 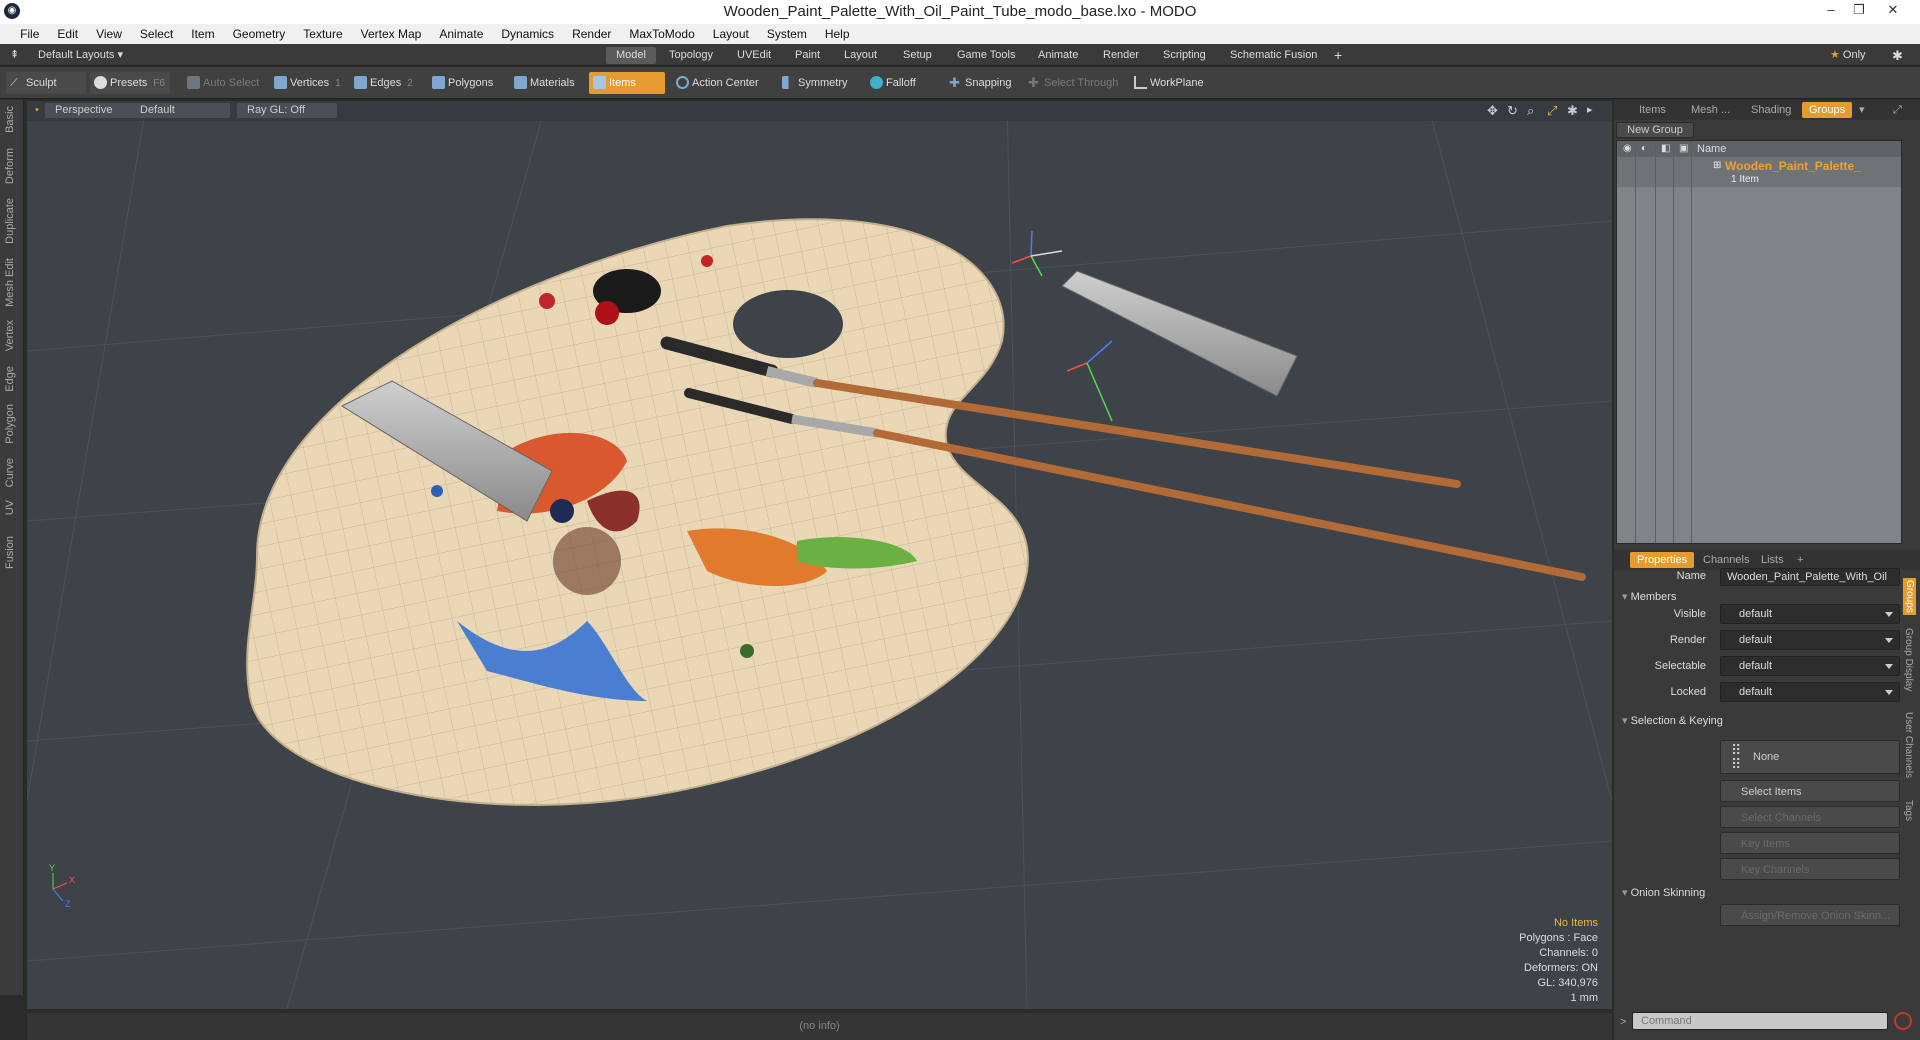 I want to click on tab-groups: Groups, so click(x=1827, y=110).